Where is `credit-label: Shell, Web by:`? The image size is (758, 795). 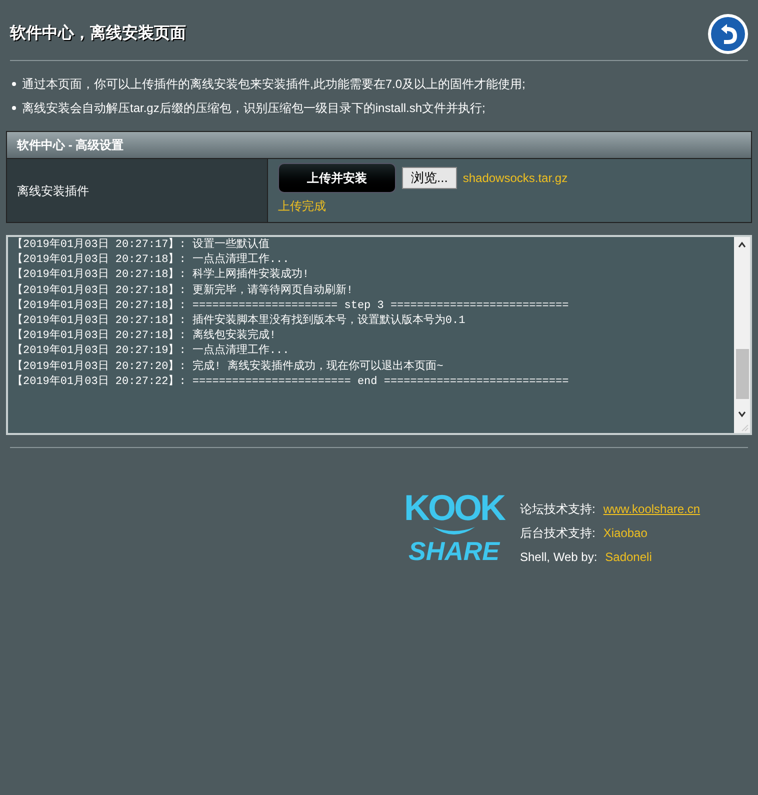 credit-label: Shell, Web by: is located at coordinates (559, 557).